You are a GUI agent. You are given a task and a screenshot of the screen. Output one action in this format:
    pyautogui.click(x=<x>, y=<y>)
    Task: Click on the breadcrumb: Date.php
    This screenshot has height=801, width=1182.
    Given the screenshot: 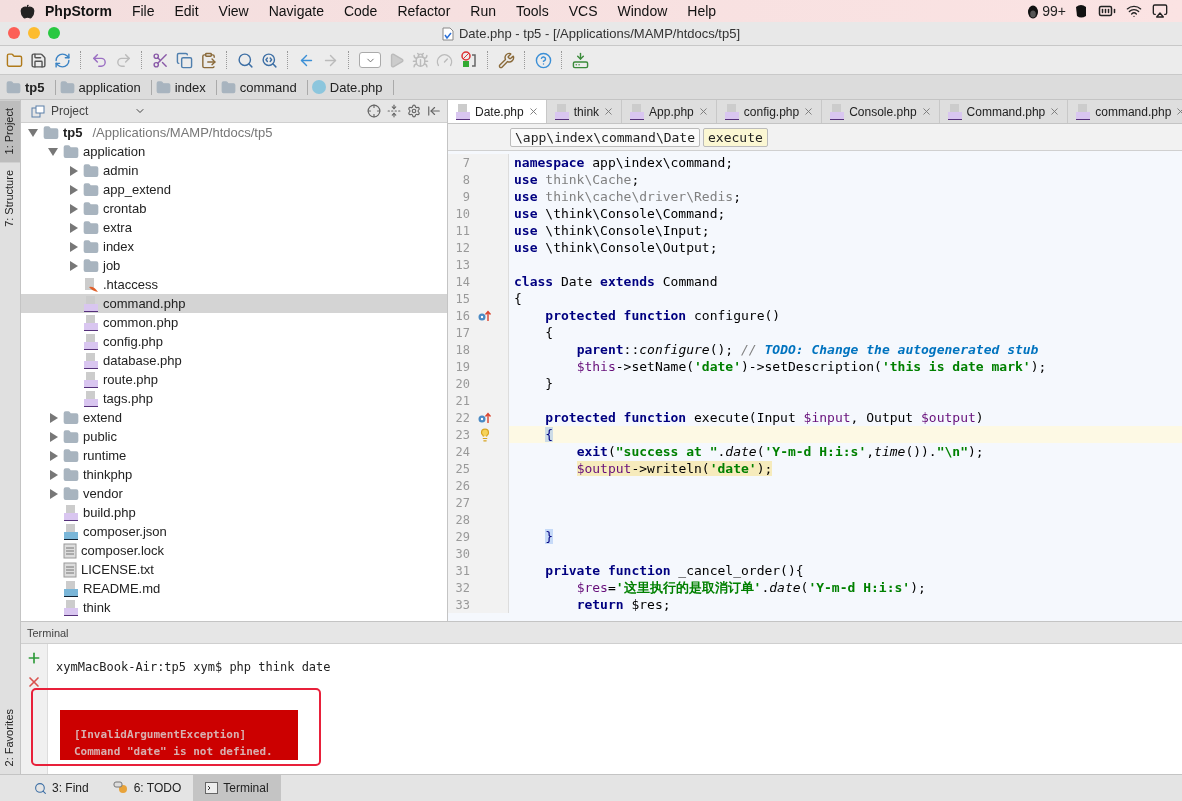 What is the action you would take?
    pyautogui.click(x=352, y=87)
    